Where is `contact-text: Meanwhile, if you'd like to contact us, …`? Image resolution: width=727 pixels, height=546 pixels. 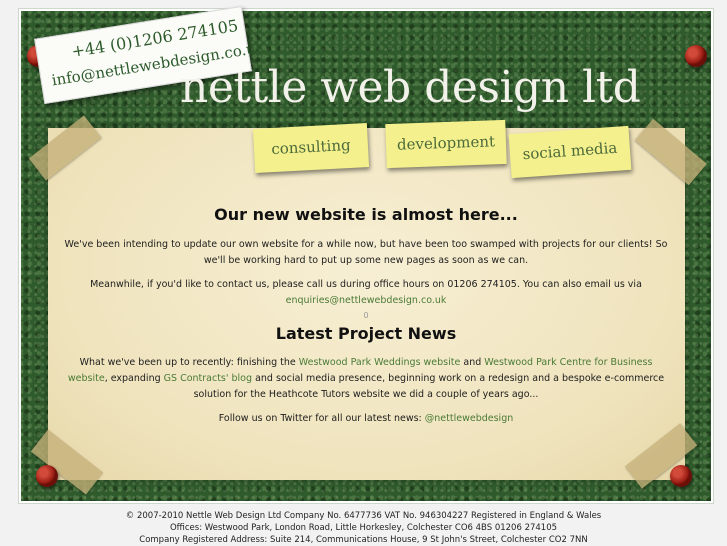 contact-text: Meanwhile, if you'd like to contact us, … is located at coordinates (366, 284).